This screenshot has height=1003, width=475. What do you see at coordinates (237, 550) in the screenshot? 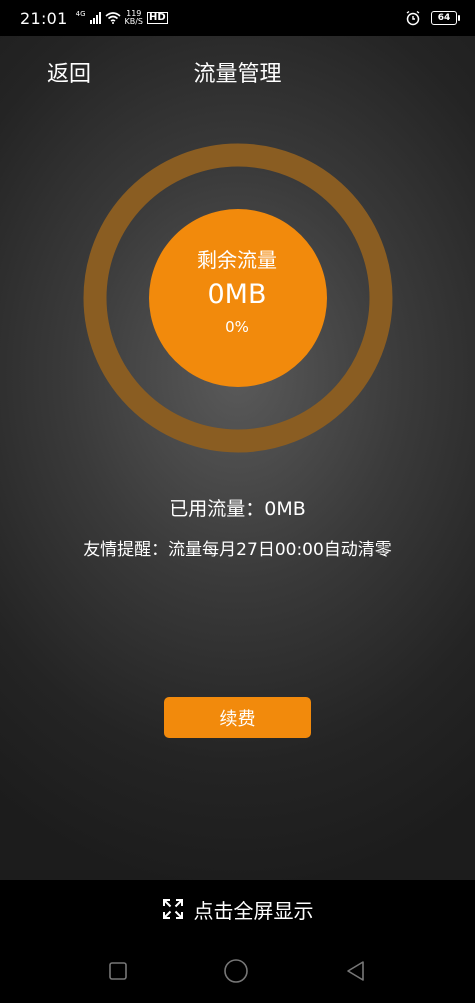
I see `reset-tip-text: 友情提醒：流量每月27日00:00自动清零` at bounding box center [237, 550].